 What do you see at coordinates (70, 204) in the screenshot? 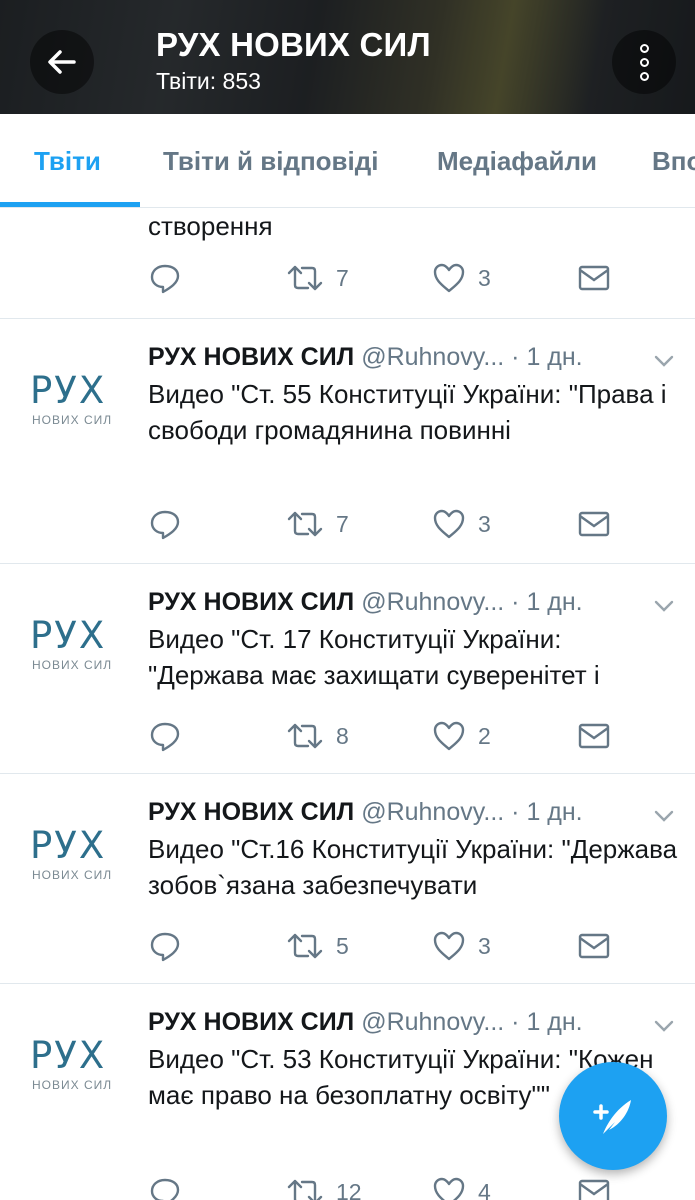
I see `active-tab-indicator` at bounding box center [70, 204].